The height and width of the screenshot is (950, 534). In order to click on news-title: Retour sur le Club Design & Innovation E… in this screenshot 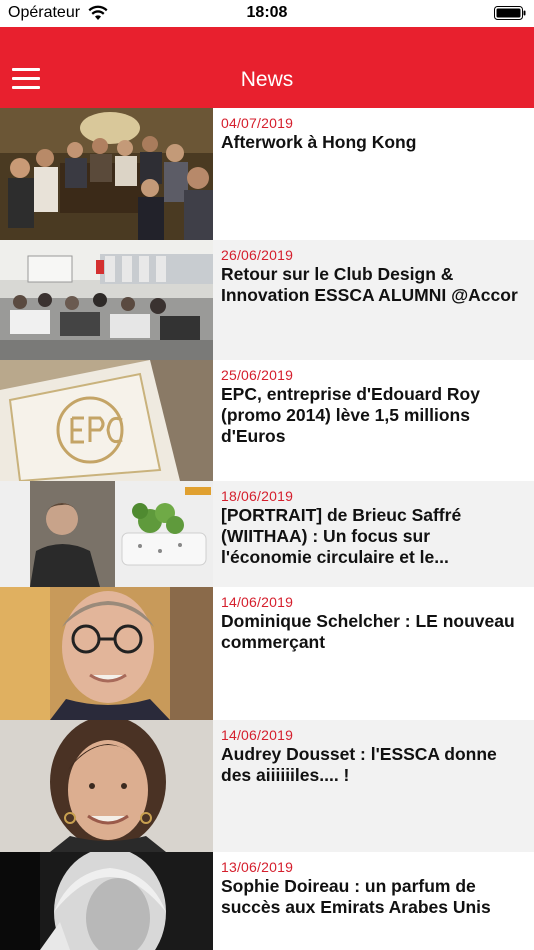, I will do `click(369, 284)`.